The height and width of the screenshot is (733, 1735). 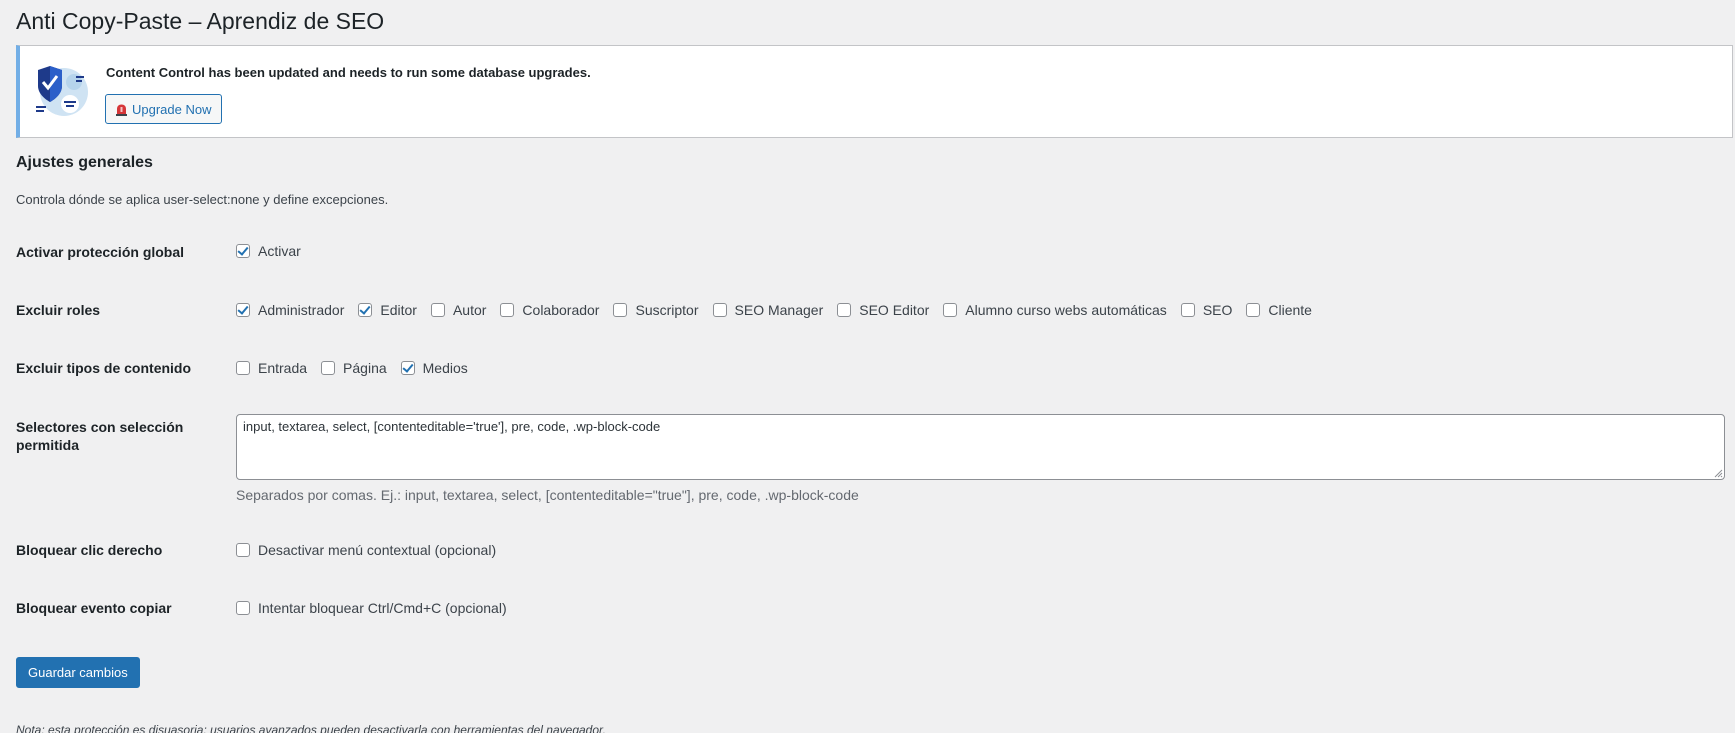 I want to click on exclude-roles-label: Excluir roles, so click(x=58, y=310).